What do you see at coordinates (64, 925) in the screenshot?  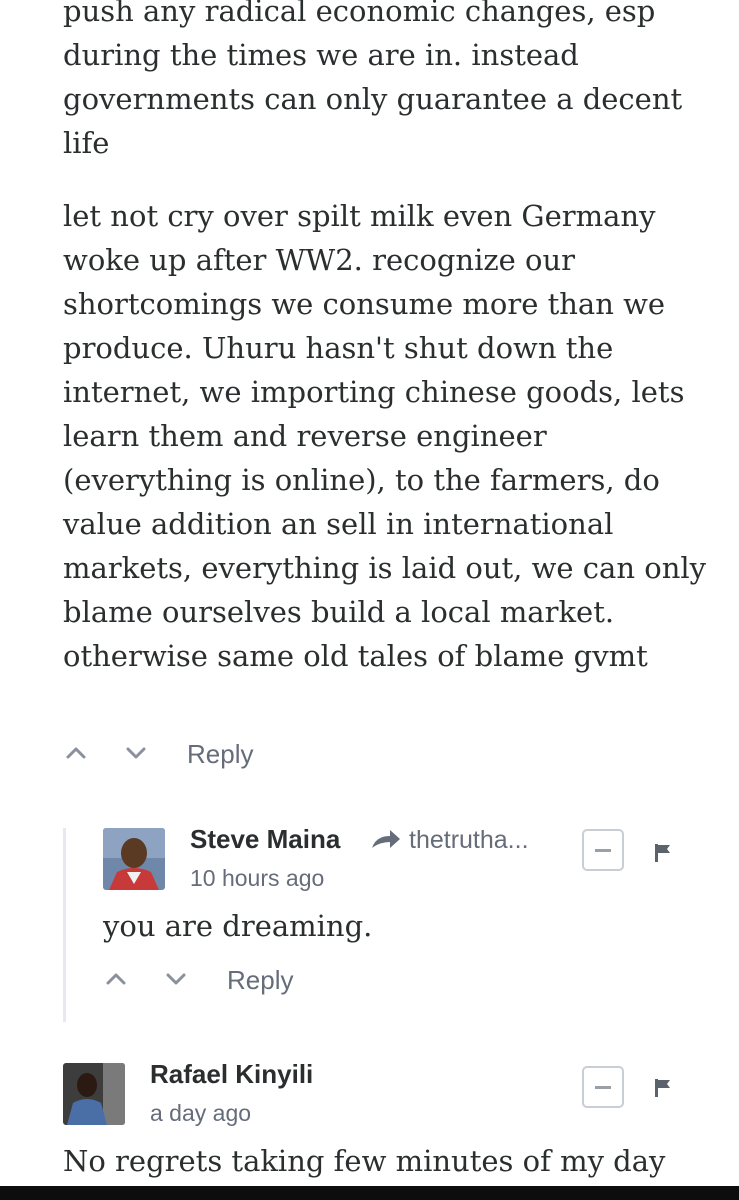 I see `thread-indent-bar` at bounding box center [64, 925].